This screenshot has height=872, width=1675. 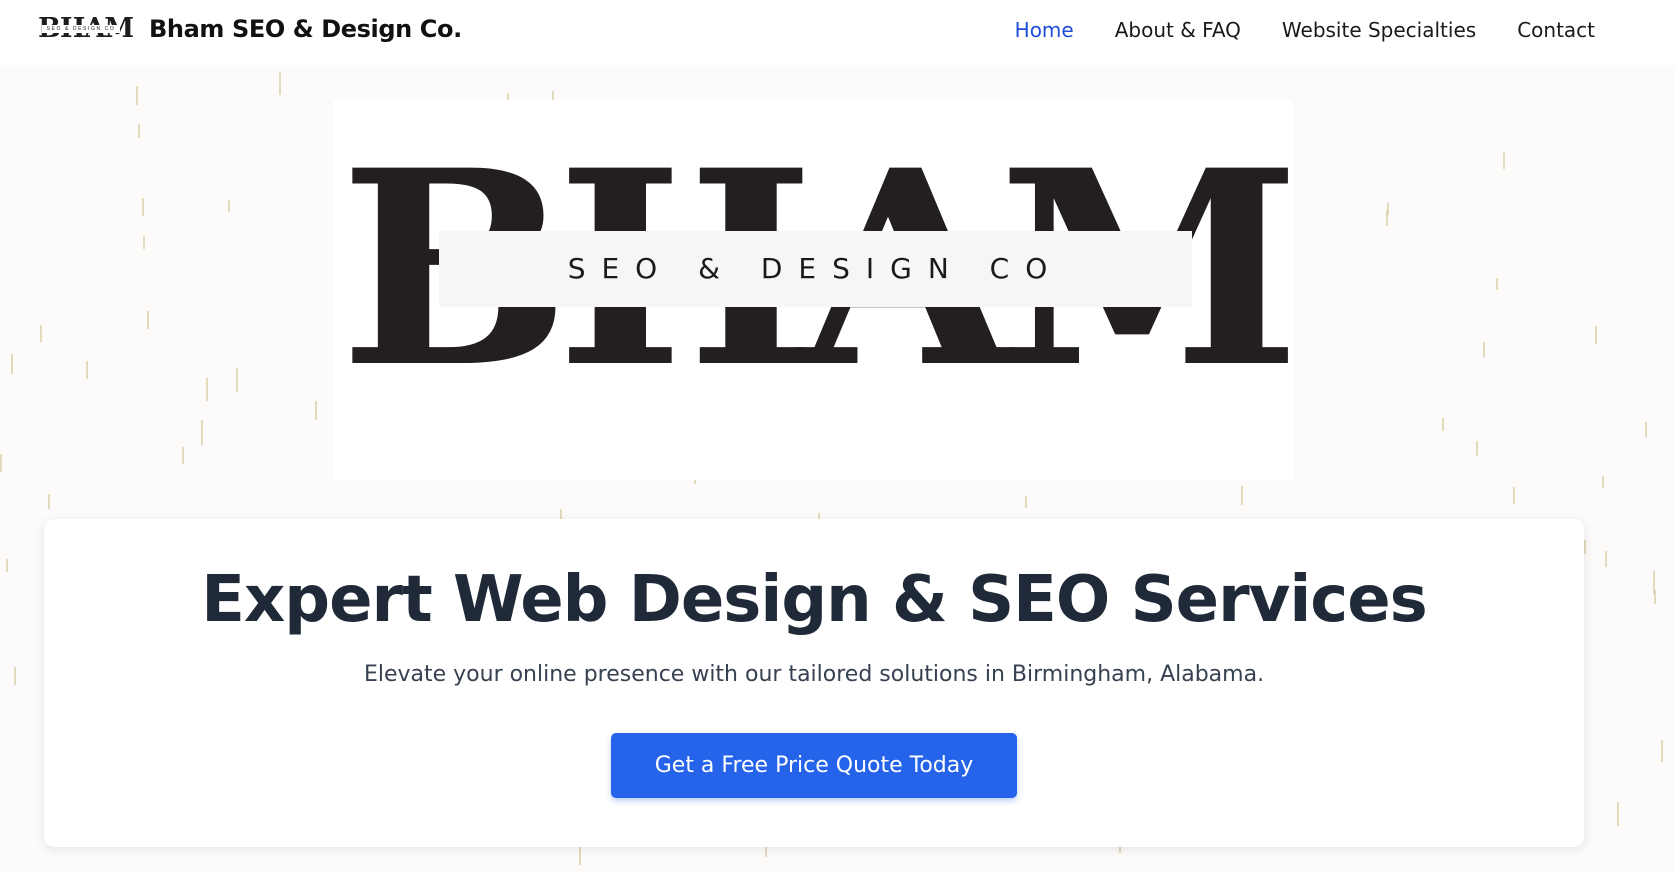 What do you see at coordinates (815, 268) in the screenshot?
I see `hero-logo-tagline: SEO & DESIGN CO` at bounding box center [815, 268].